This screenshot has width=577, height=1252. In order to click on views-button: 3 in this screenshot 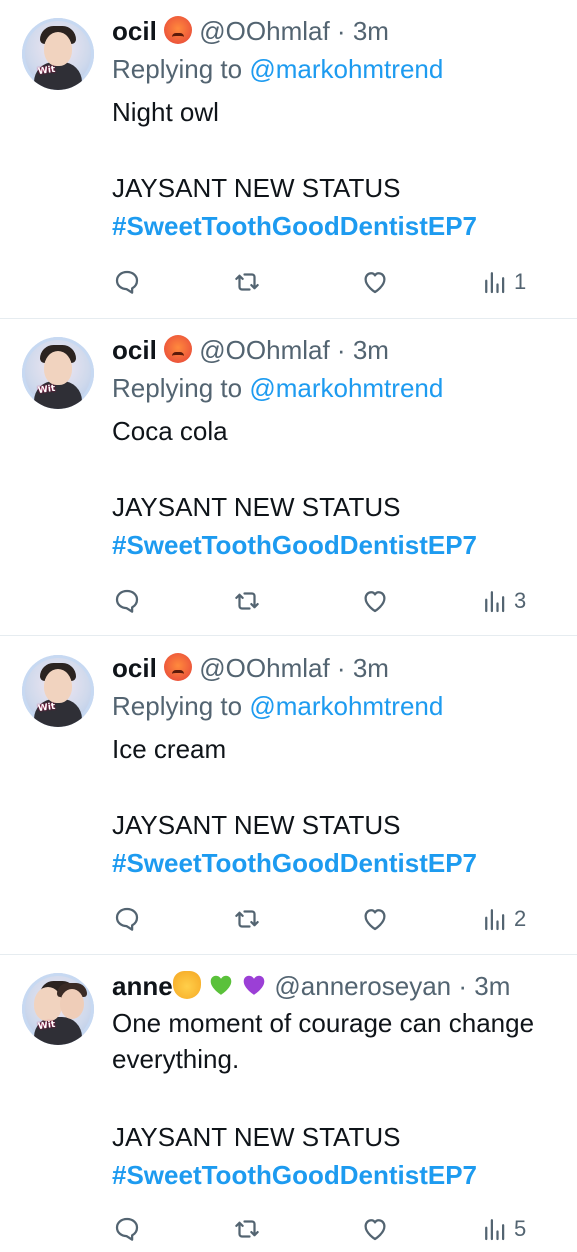, I will do `click(503, 601)`.